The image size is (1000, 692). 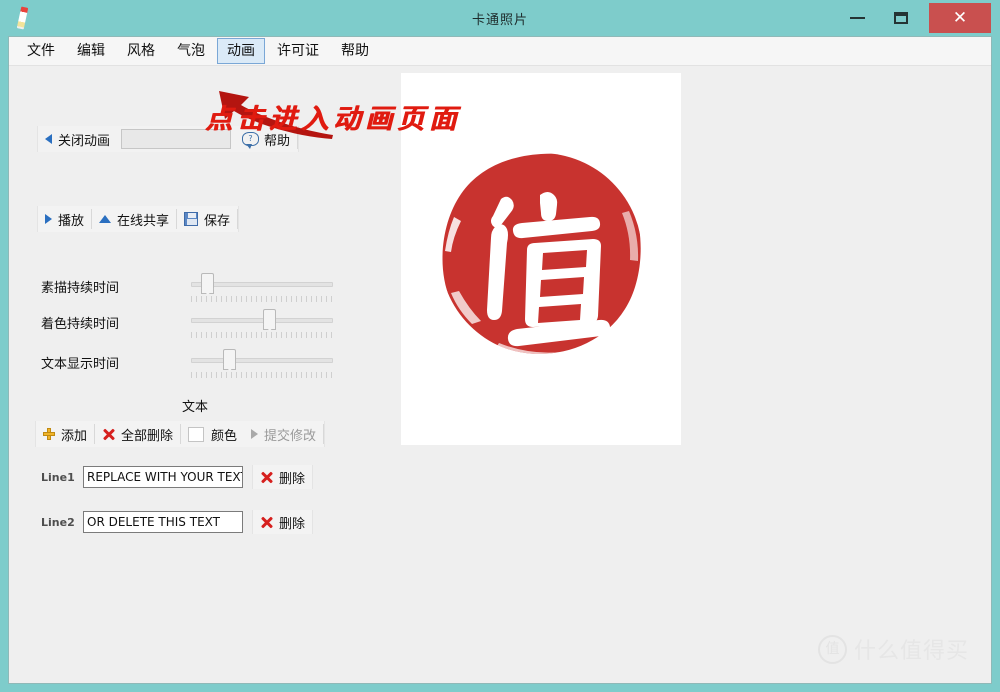 What do you see at coordinates (58, 477) in the screenshot?
I see `line1-label: Line1` at bounding box center [58, 477].